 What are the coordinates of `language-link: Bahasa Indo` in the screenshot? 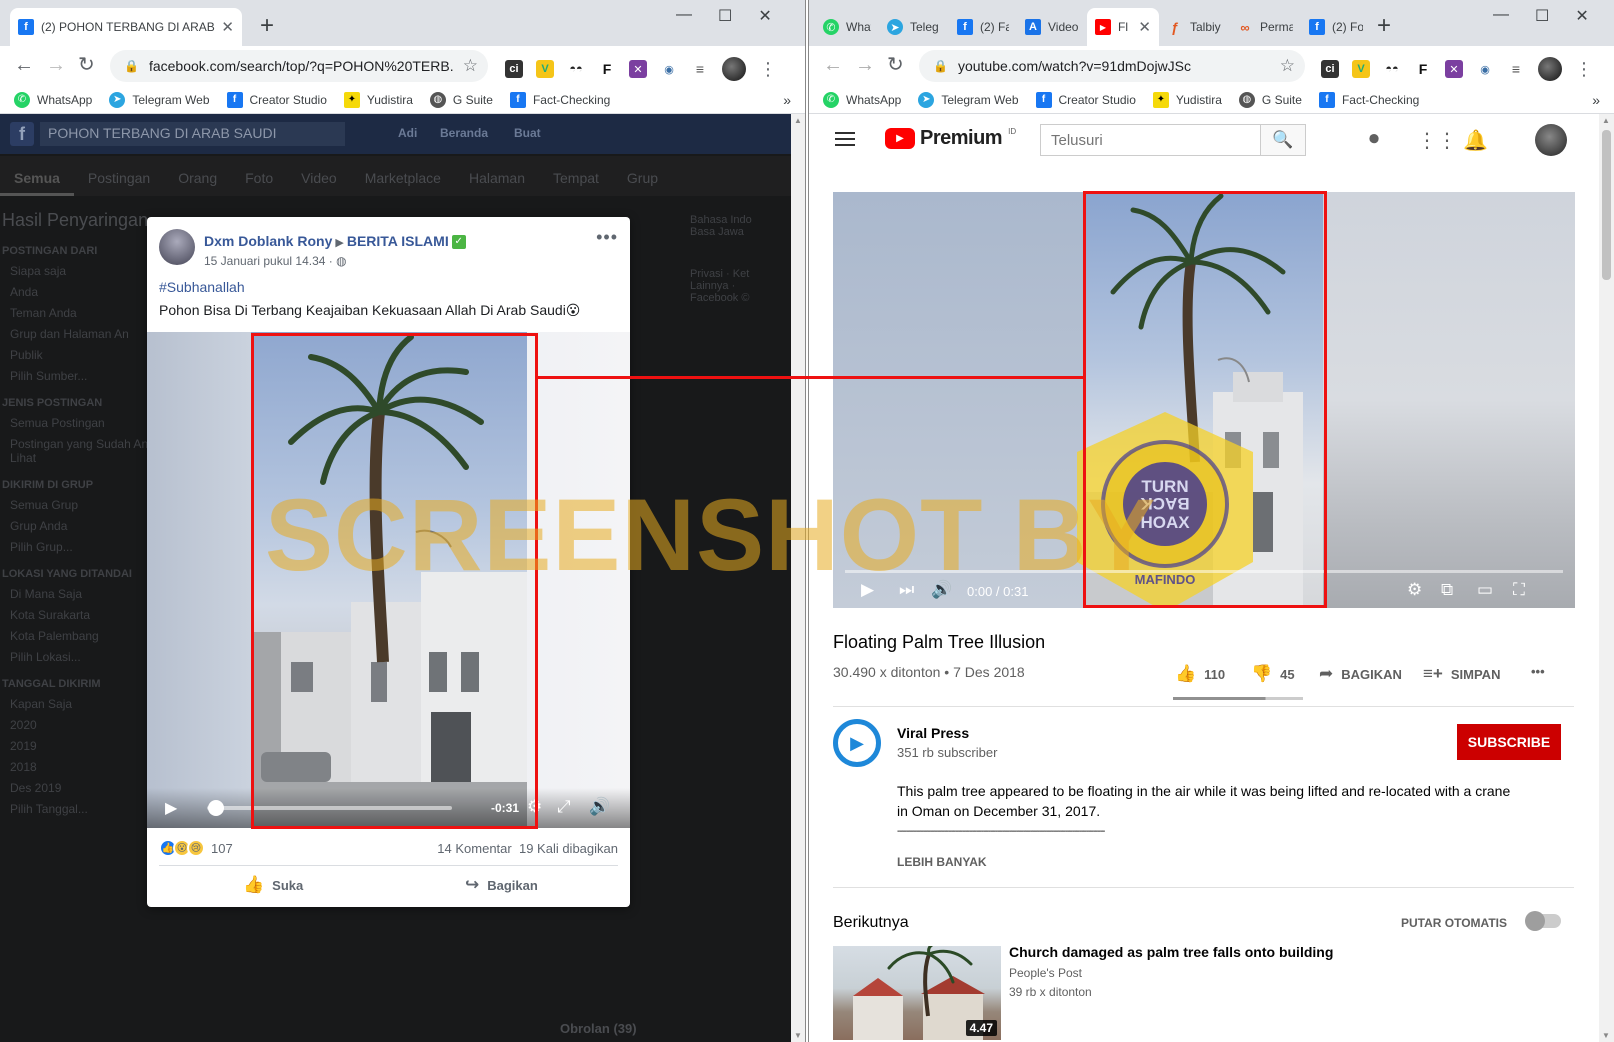 It's located at (735, 220).